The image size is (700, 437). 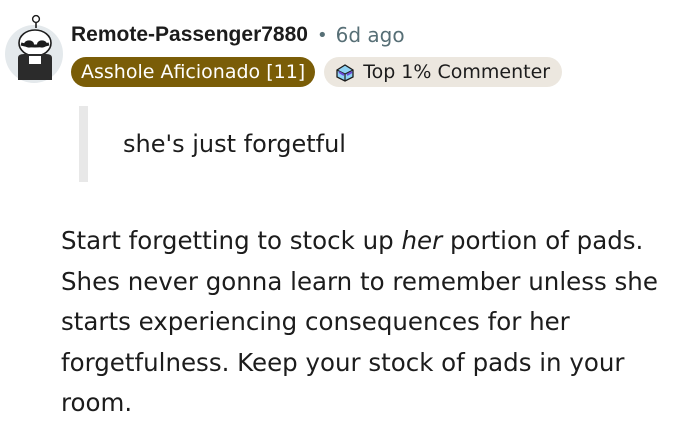 What do you see at coordinates (315, 321) in the screenshot?
I see `body-line-3: starts experiencing consequences for her` at bounding box center [315, 321].